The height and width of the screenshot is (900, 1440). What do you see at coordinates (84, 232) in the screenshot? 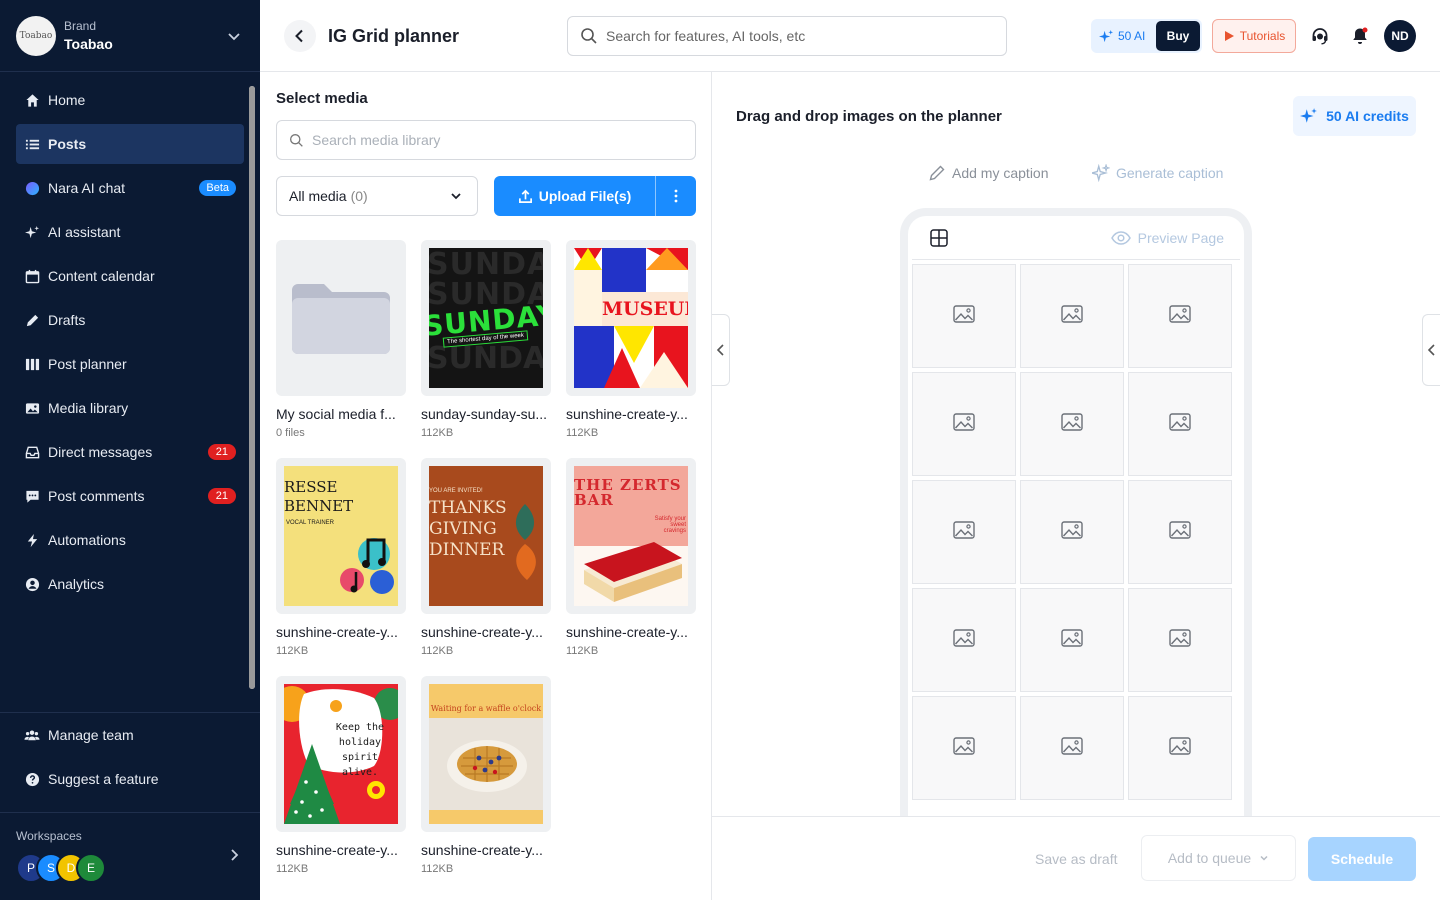
I see `sidebar-item-label: AI assistant` at bounding box center [84, 232].